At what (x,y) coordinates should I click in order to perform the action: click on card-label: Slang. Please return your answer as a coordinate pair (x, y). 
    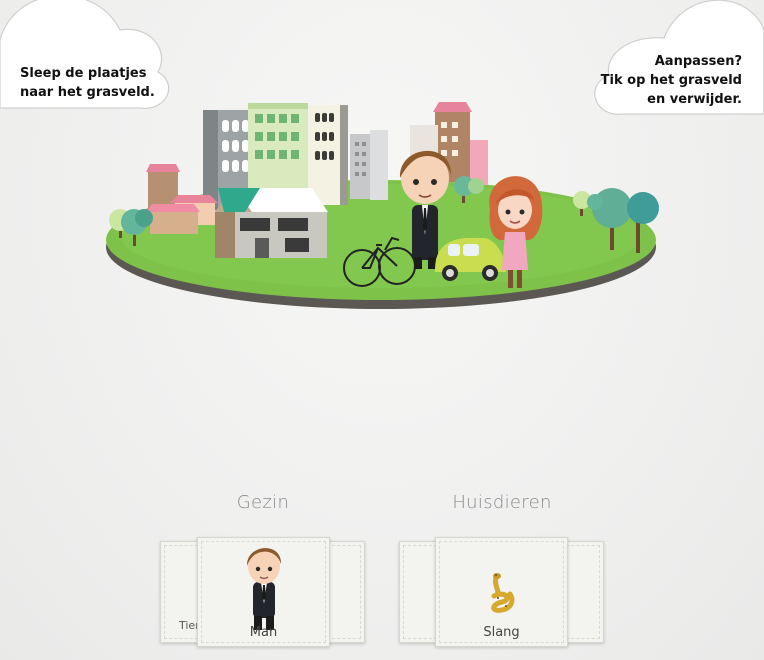
    Looking at the image, I should click on (501, 632).